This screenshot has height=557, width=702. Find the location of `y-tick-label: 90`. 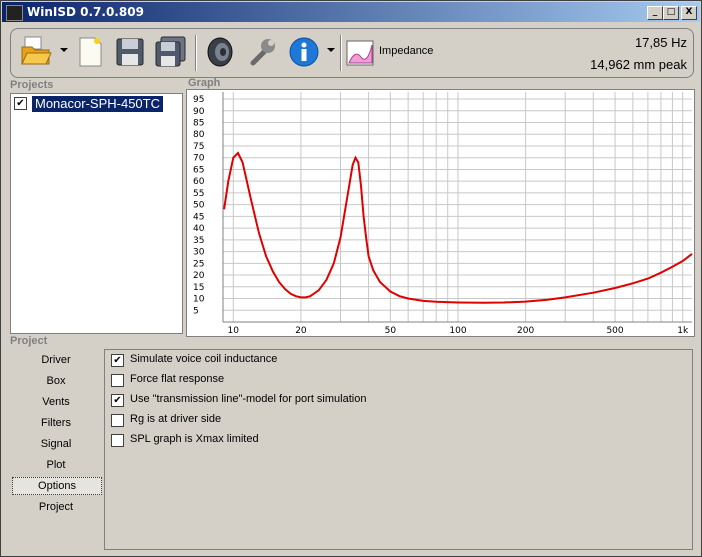

y-tick-label: 90 is located at coordinates (199, 112).